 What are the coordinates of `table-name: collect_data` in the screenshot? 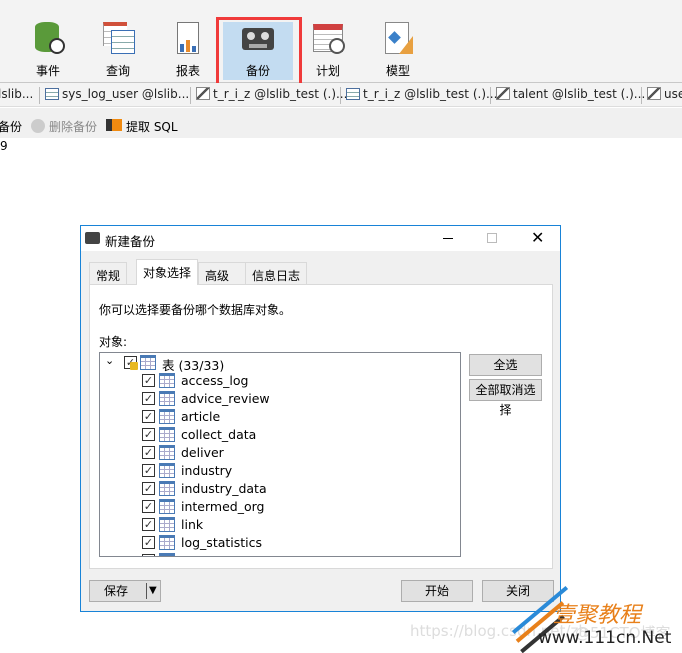 It's located at (219, 434).